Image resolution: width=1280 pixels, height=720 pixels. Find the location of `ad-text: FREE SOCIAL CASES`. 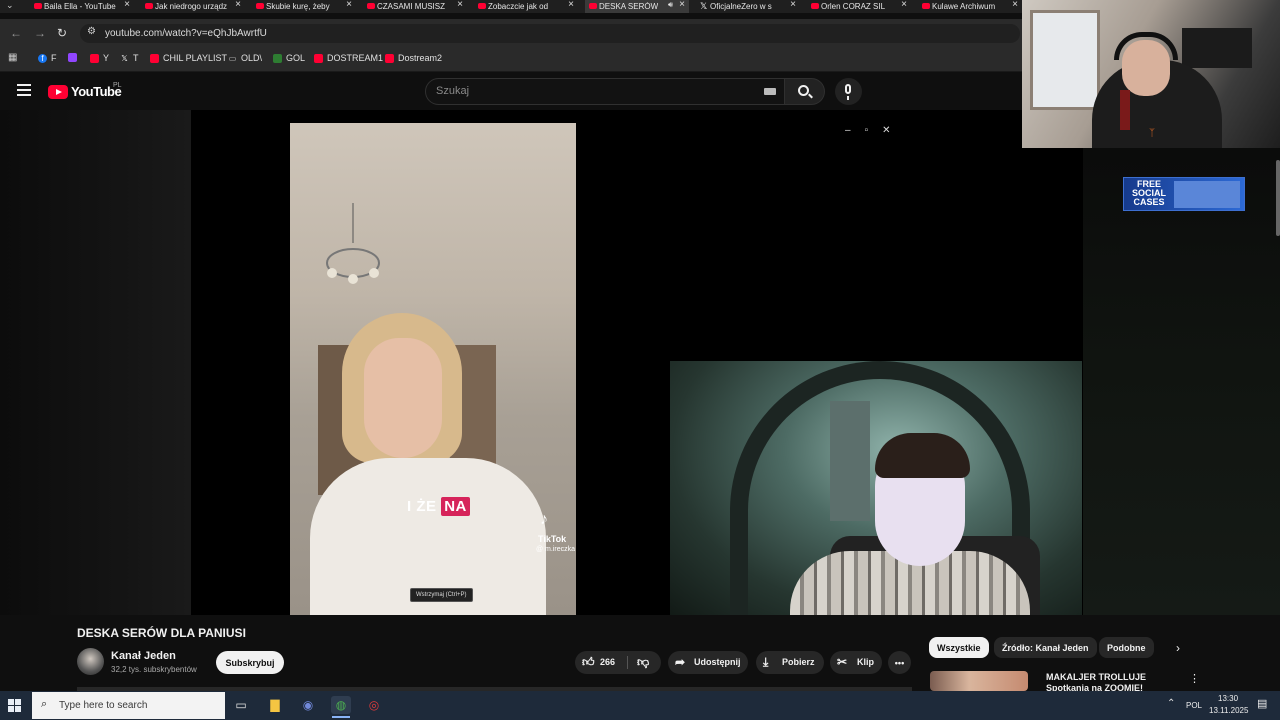

ad-text: FREE SOCIAL CASES is located at coordinates (1148, 193).